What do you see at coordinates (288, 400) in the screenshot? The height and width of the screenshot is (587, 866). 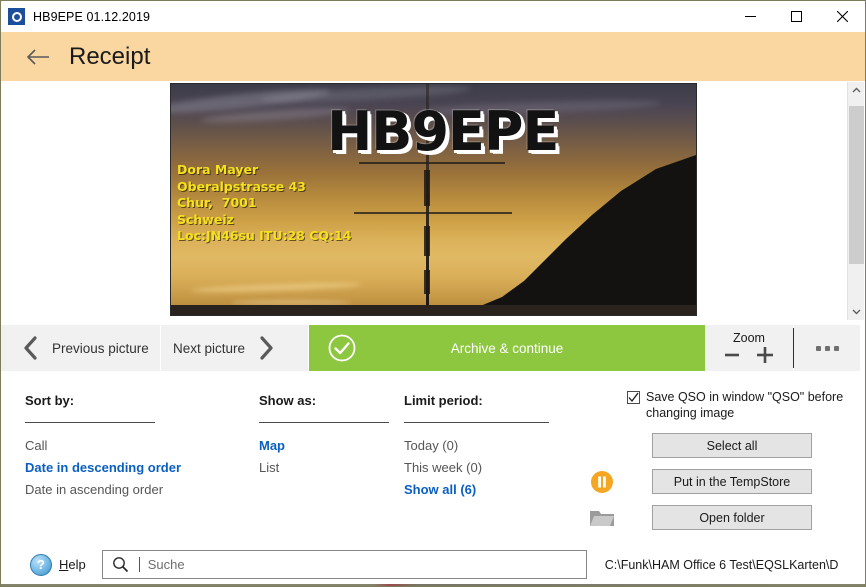 I see `show-as-title: Show as:` at bounding box center [288, 400].